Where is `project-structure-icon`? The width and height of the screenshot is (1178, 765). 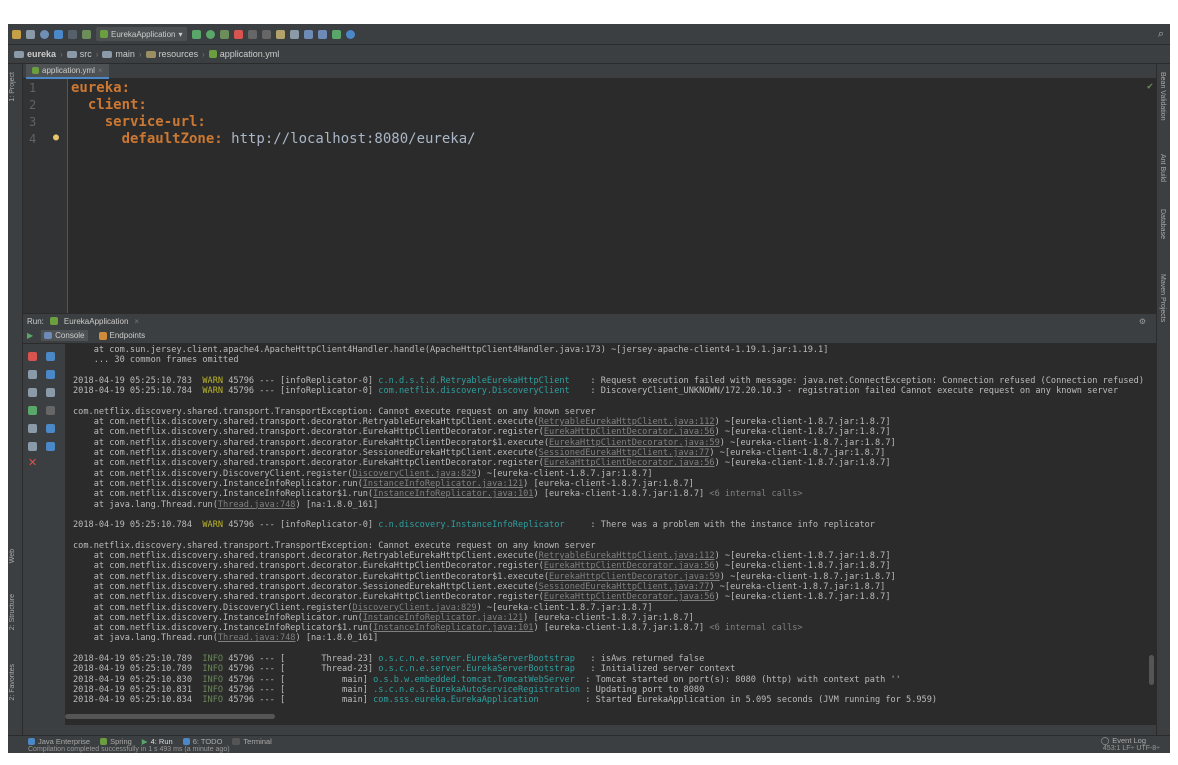 project-structure-icon is located at coordinates (280, 34).